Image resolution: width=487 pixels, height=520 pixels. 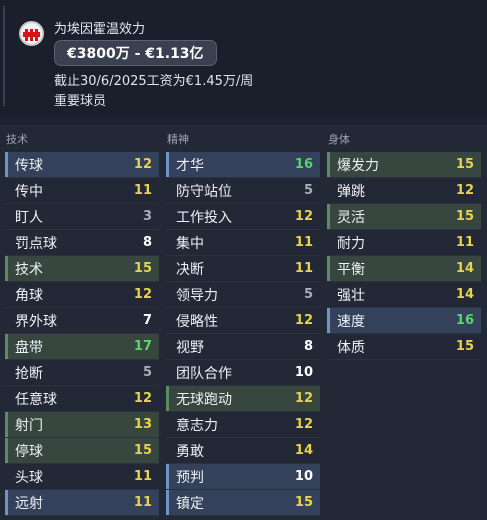 I want to click on attribute-name: 集中, so click(x=190, y=243).